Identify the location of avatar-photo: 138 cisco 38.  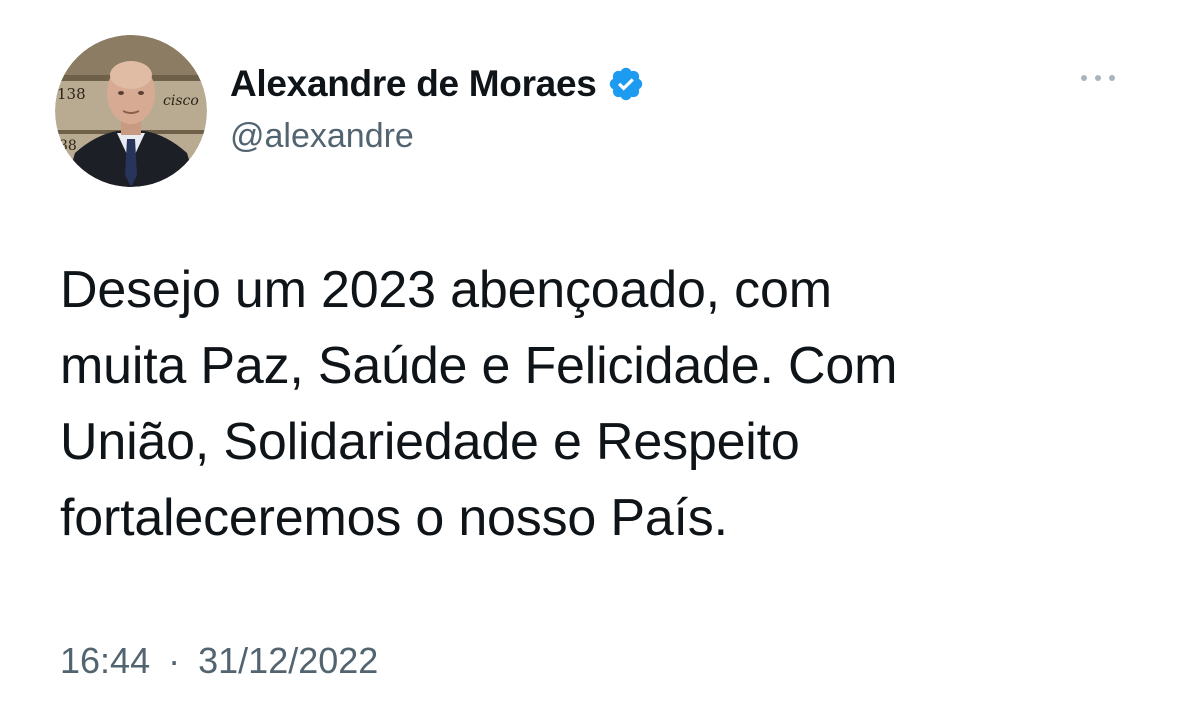
(131, 111).